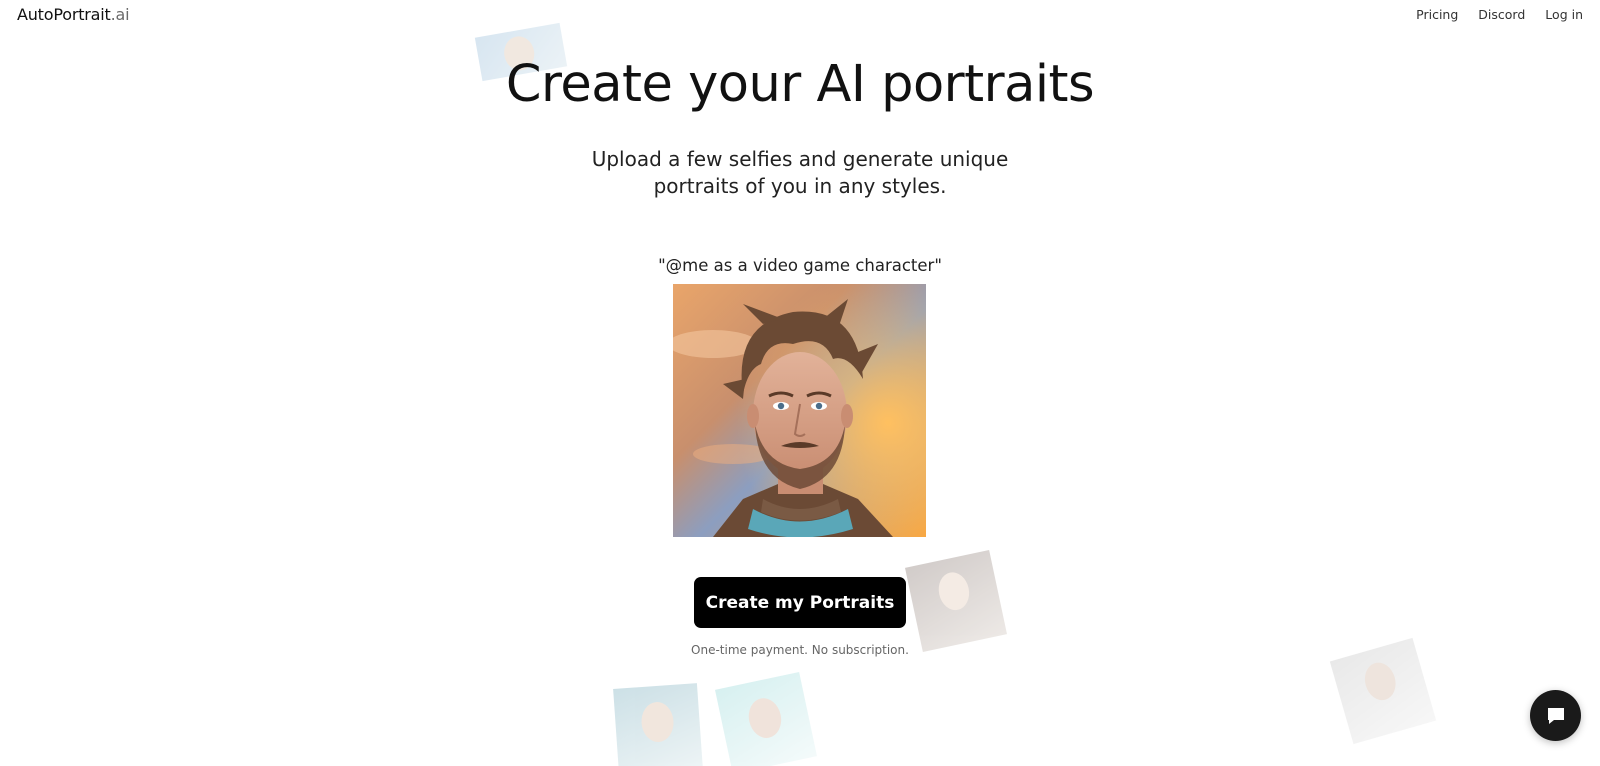 Image resolution: width=1600 pixels, height=766 pixels. I want to click on example-portrait-image, so click(799, 410).